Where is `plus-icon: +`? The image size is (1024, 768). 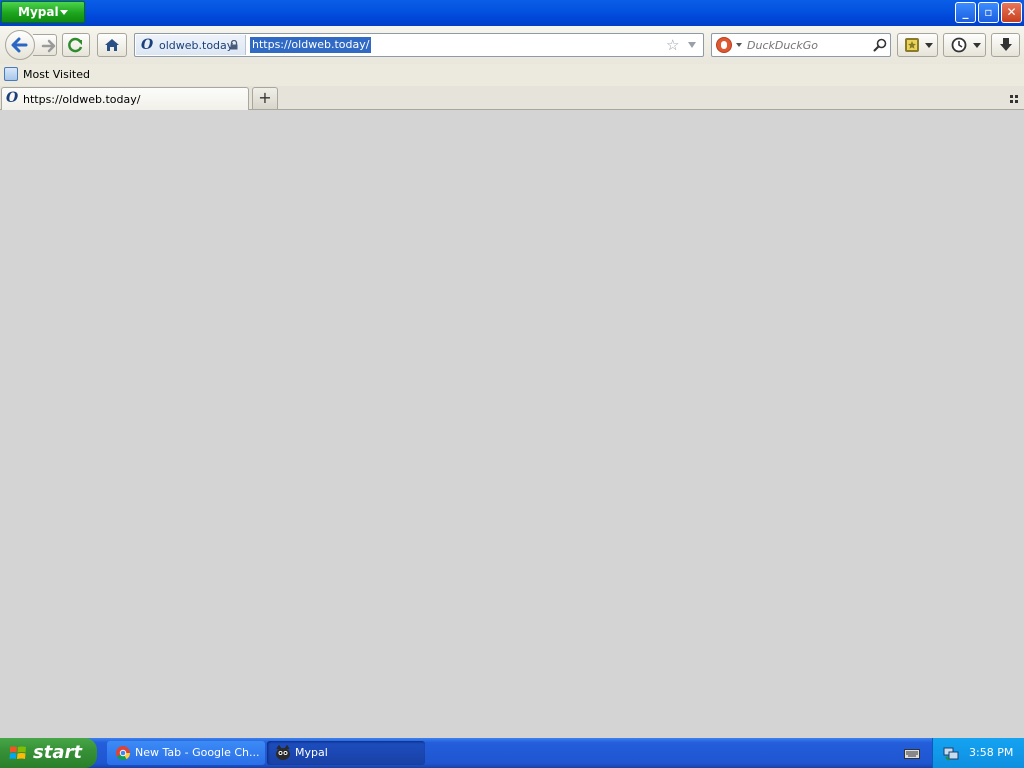 plus-icon: + is located at coordinates (265, 97).